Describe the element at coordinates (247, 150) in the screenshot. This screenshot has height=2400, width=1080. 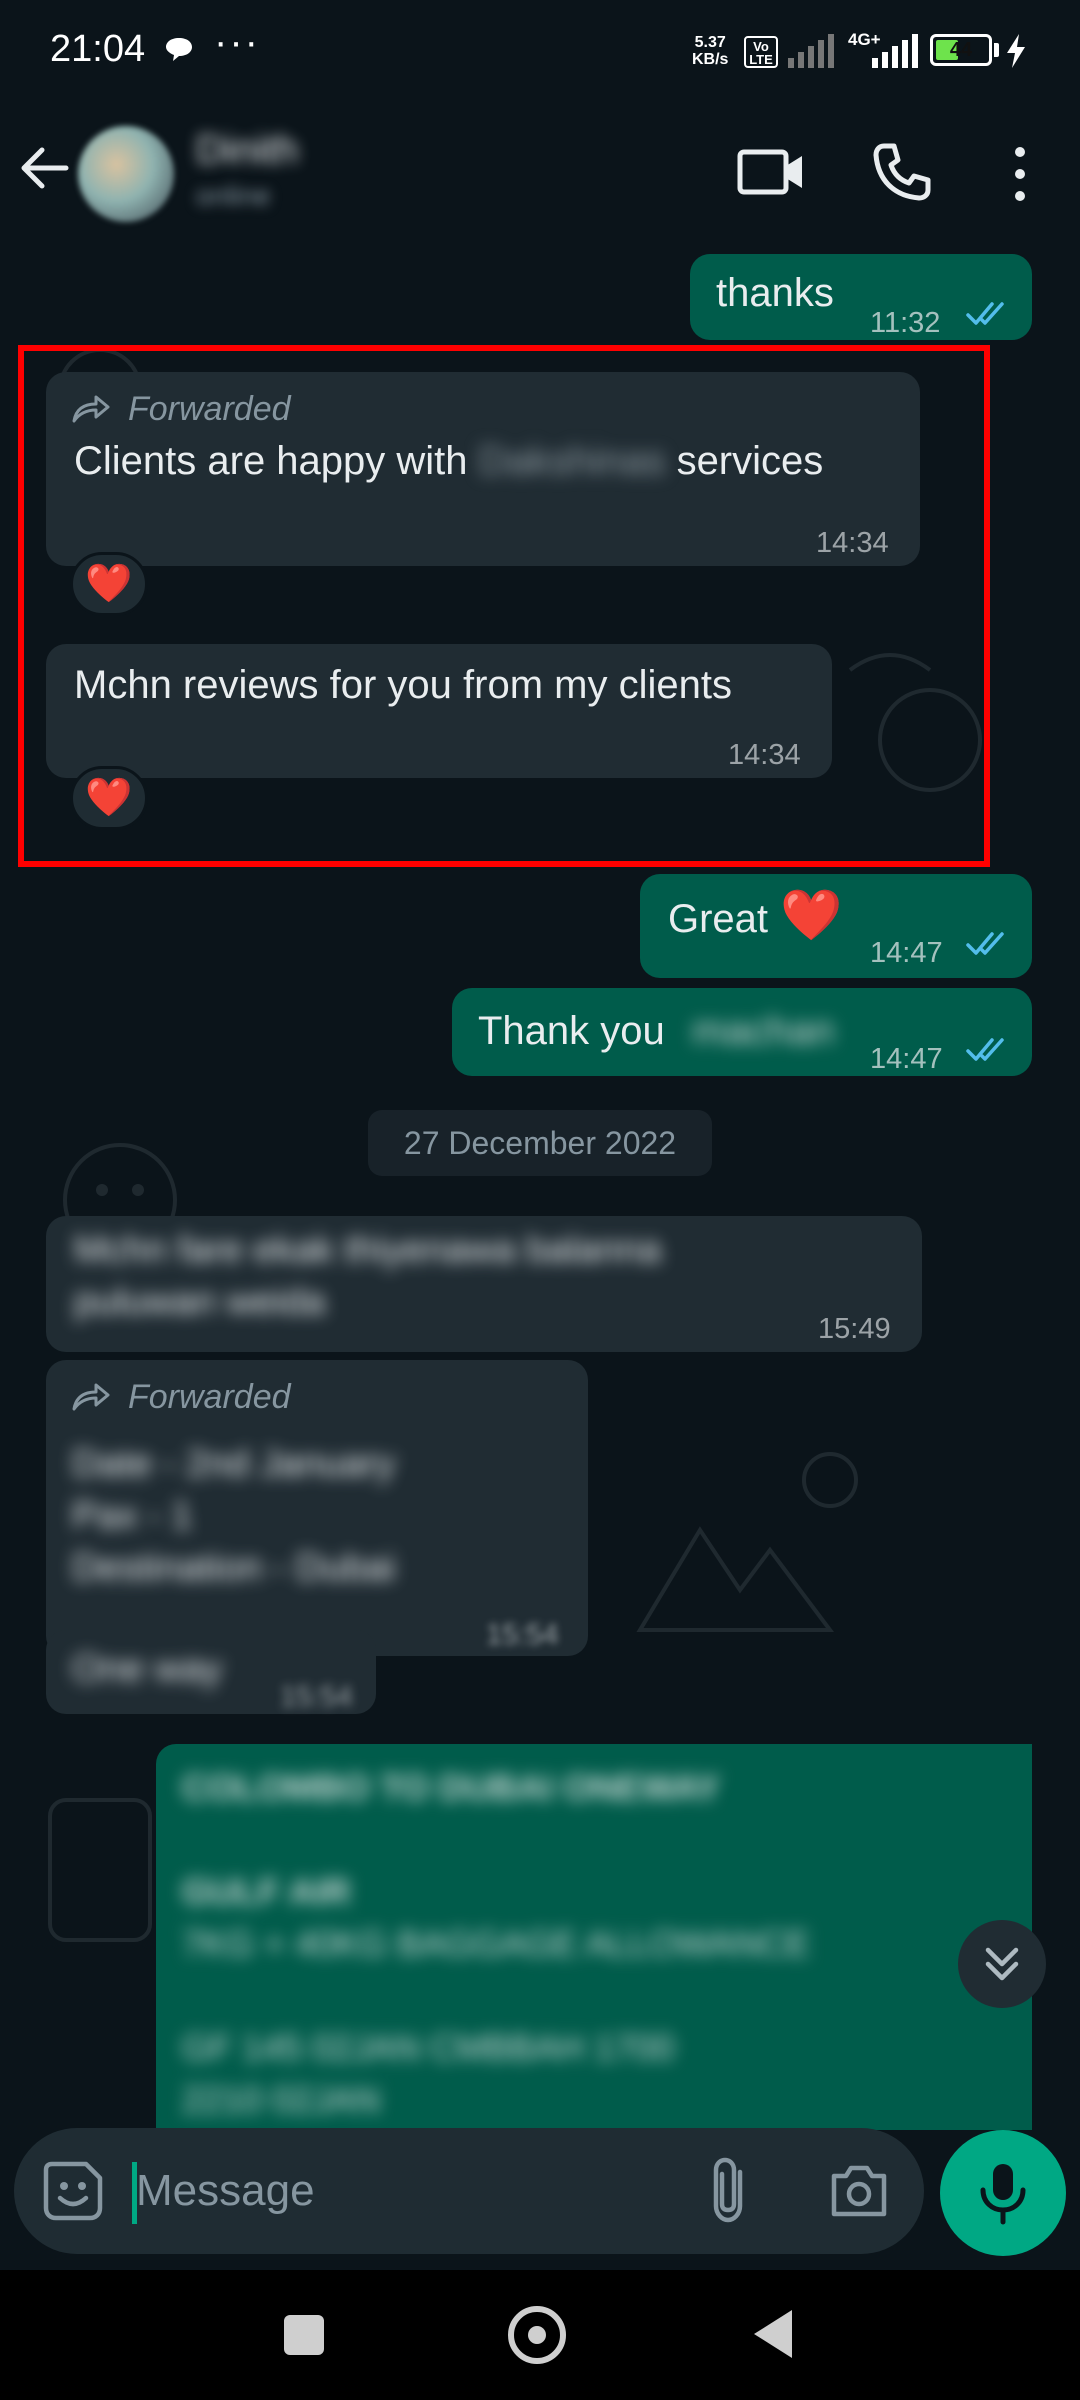
I see `contact-name: Dinith` at that location.